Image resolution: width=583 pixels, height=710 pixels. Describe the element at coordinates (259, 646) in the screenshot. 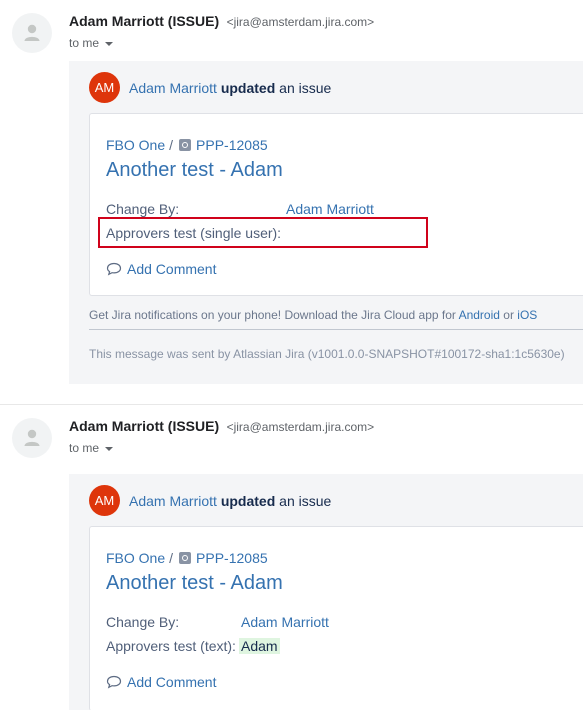

I see `field-value-approvers-added: Adam` at that location.